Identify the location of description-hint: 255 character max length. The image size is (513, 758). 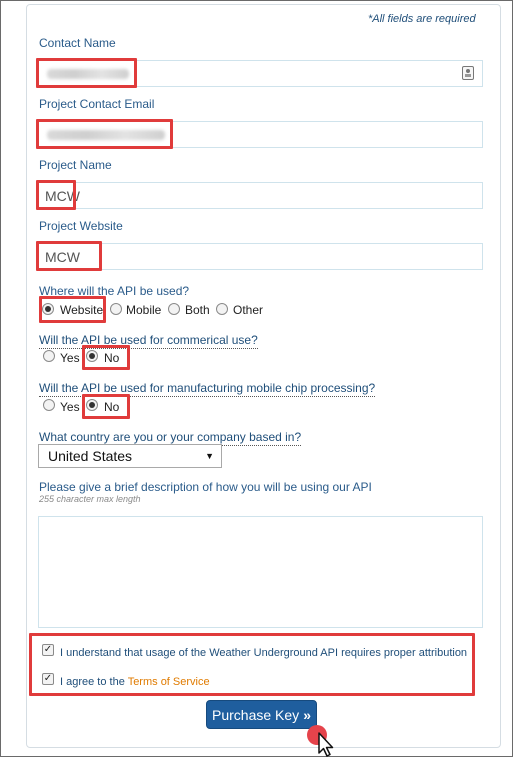
(90, 499).